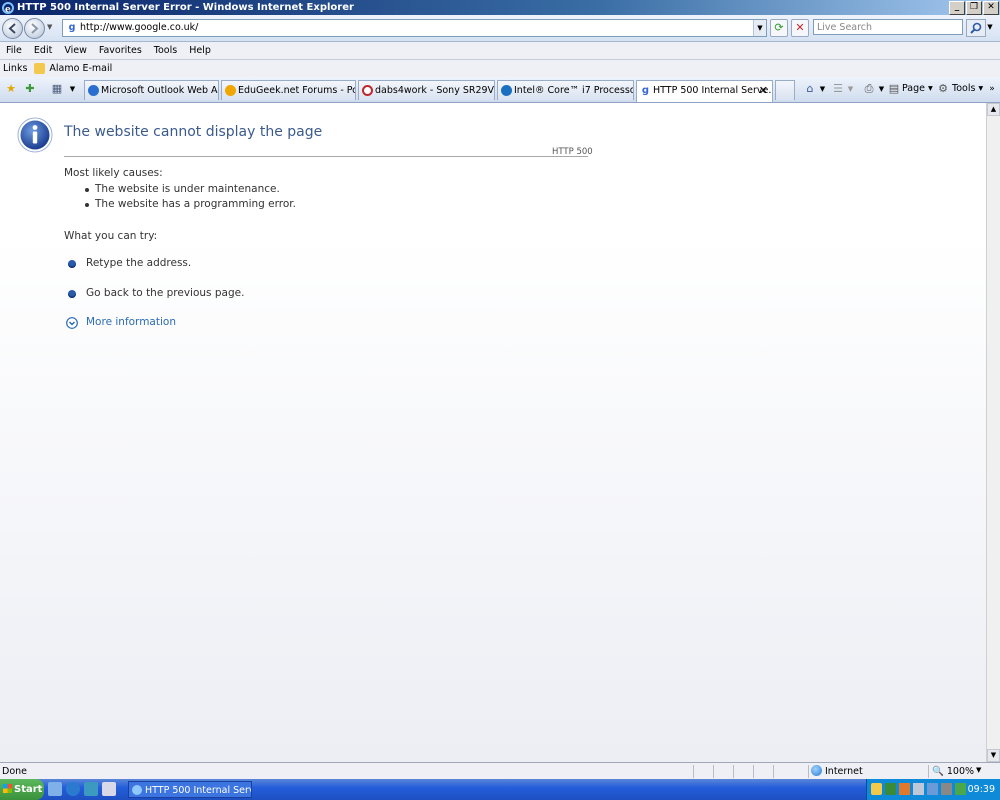 This screenshot has width=1000, height=800. What do you see at coordinates (230, 90) in the screenshot?
I see `edugeek-favicon-icon` at bounding box center [230, 90].